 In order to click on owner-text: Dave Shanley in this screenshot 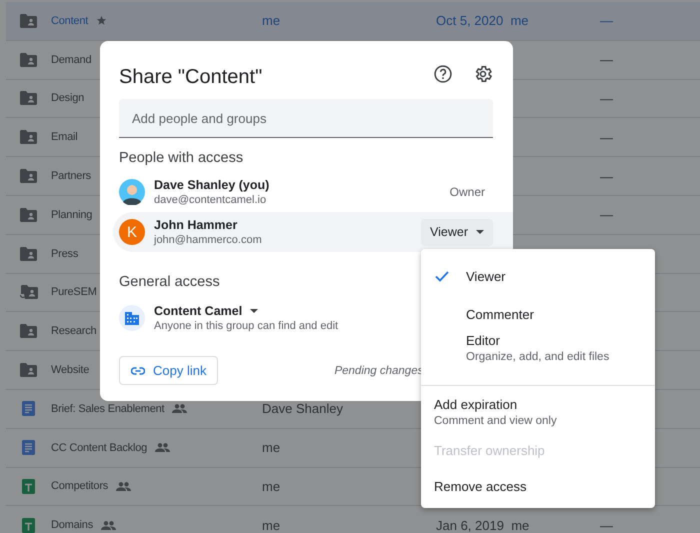, I will do `click(302, 408)`.